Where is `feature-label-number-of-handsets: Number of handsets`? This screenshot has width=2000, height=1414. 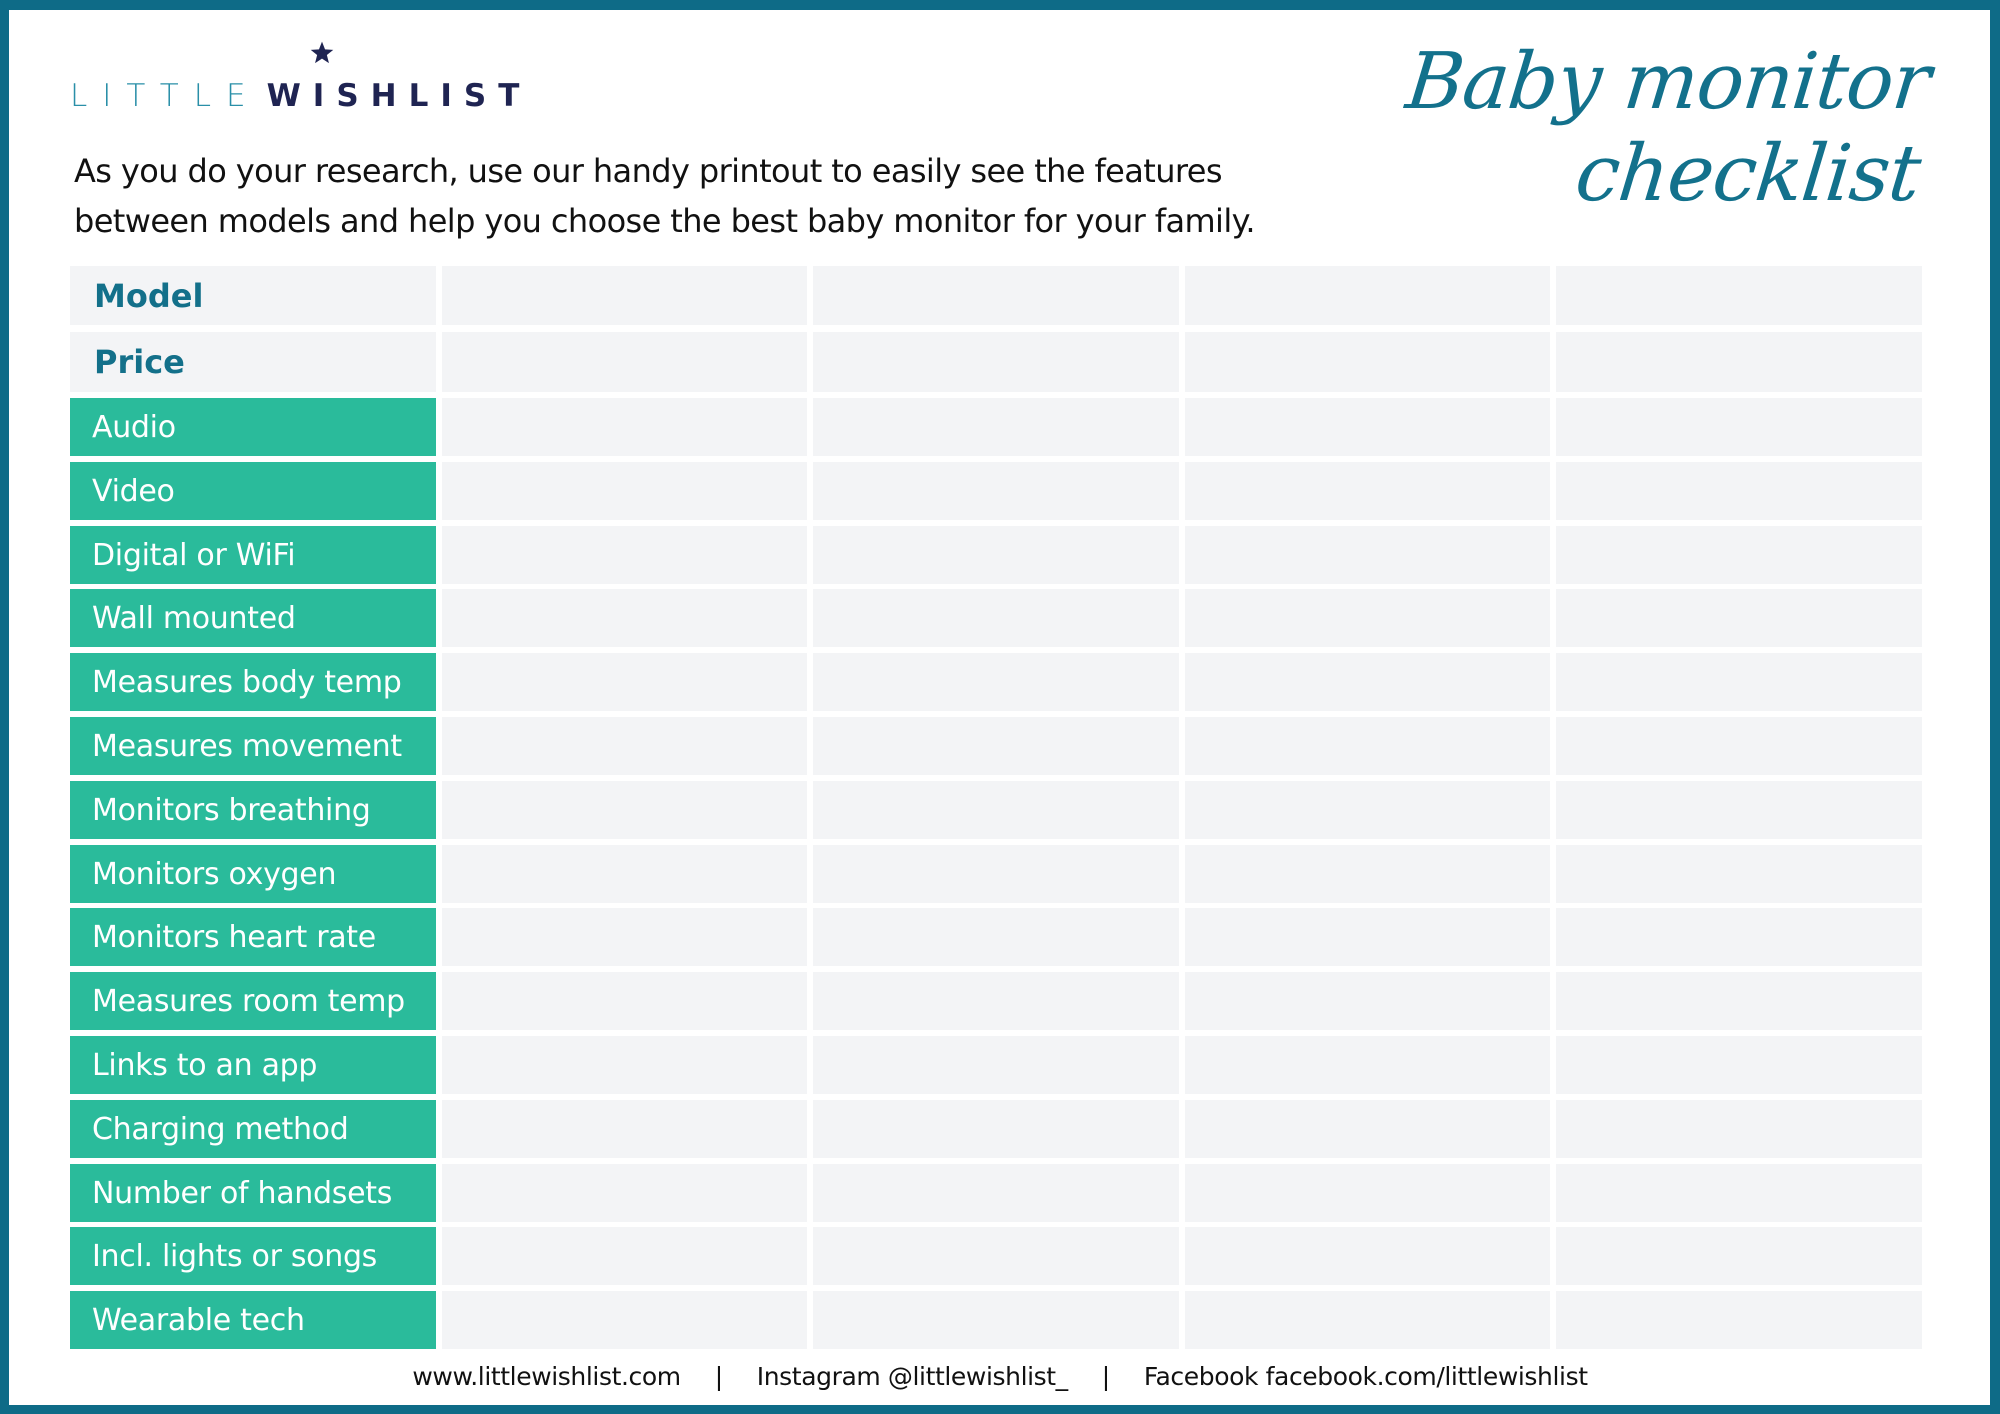 feature-label-number-of-handsets: Number of handsets is located at coordinates (253, 1193).